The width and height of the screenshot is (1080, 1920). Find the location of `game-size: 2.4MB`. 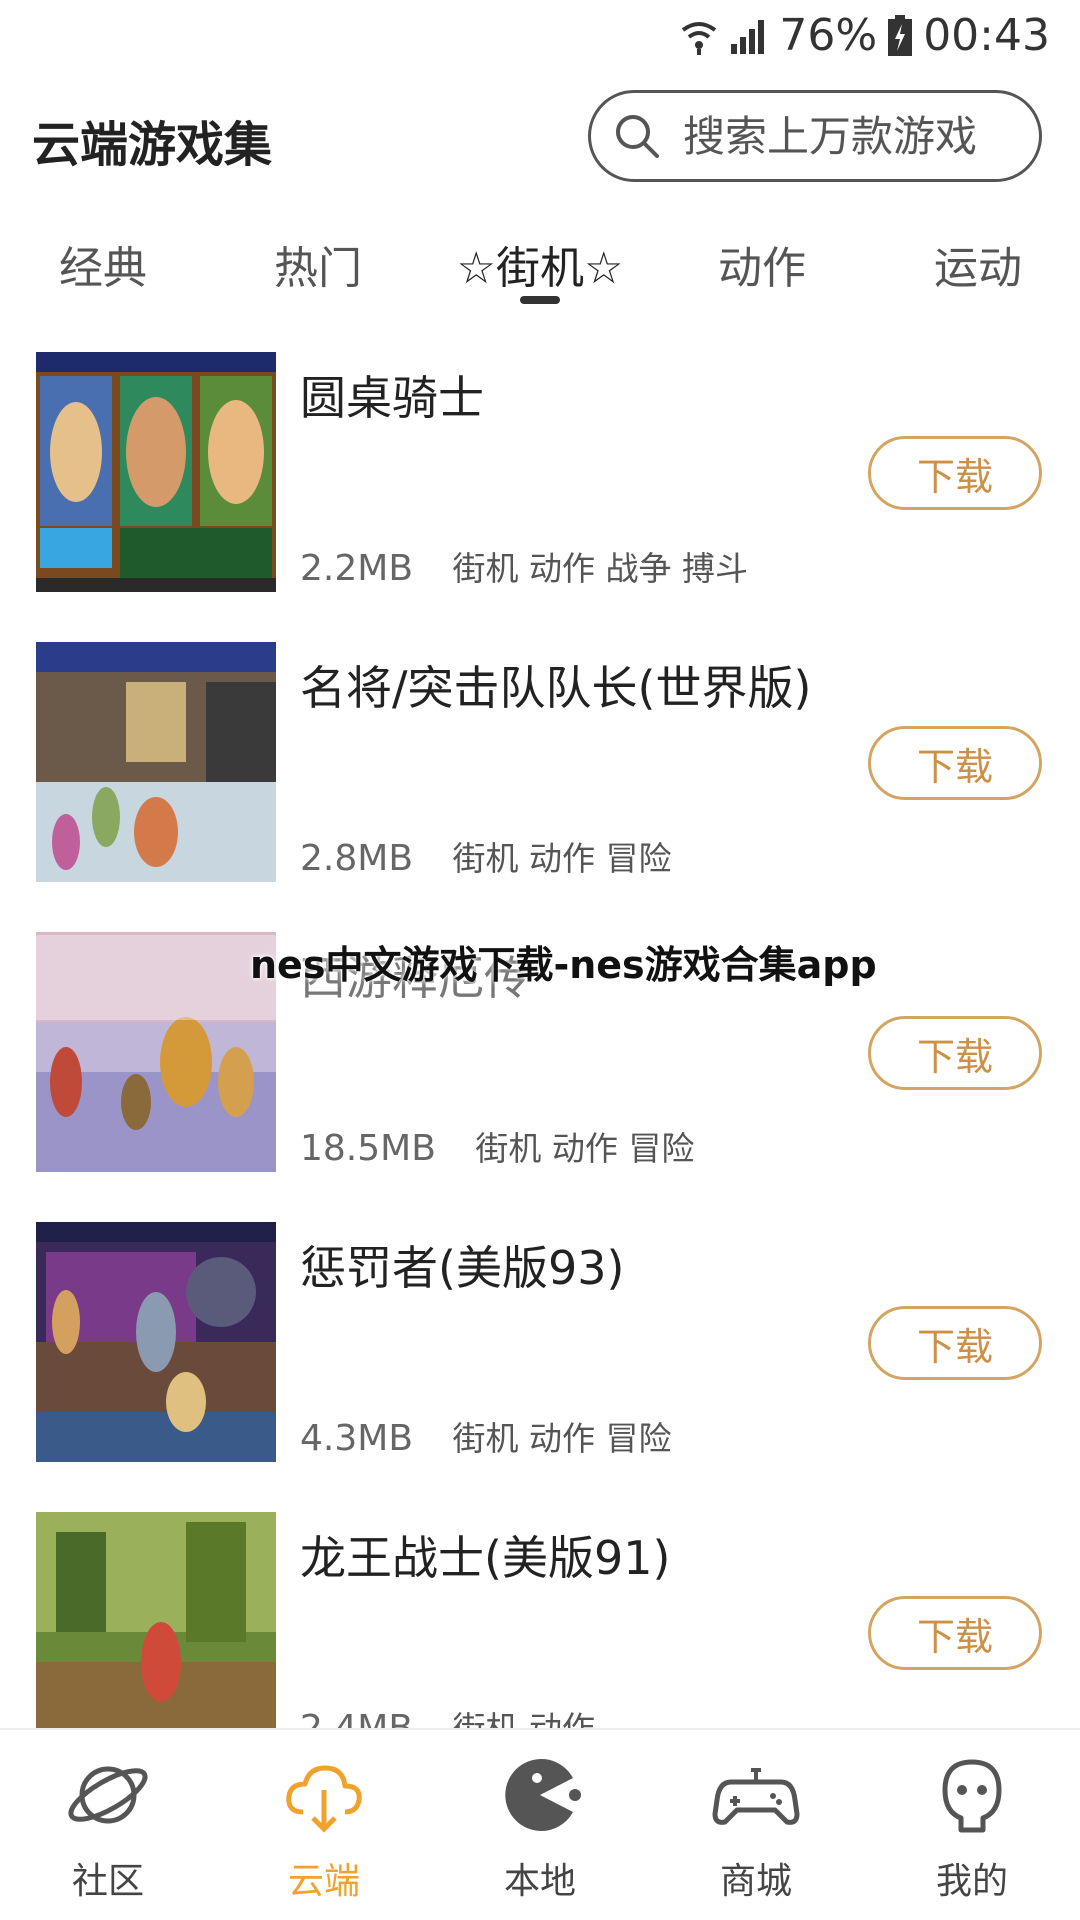

game-size: 2.4MB is located at coordinates (357, 1719).